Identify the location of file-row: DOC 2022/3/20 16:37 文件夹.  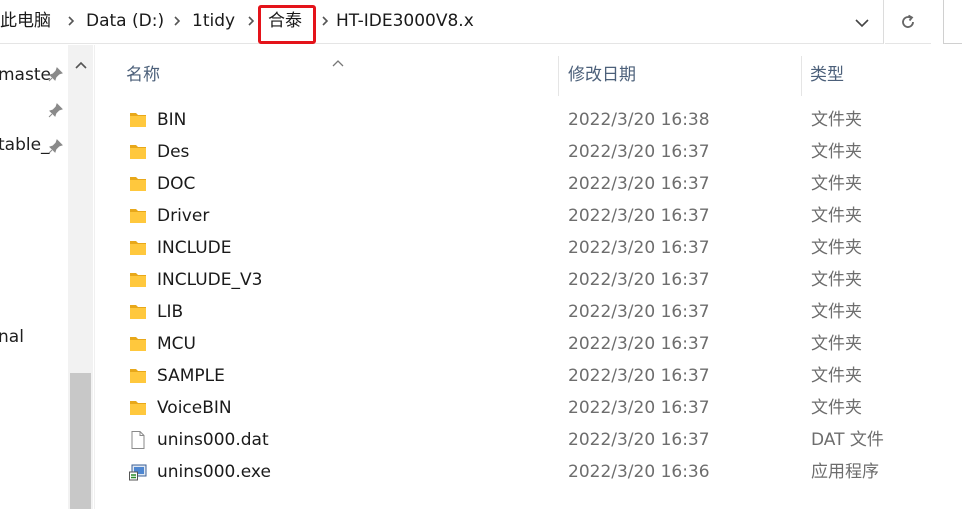
(529, 184).